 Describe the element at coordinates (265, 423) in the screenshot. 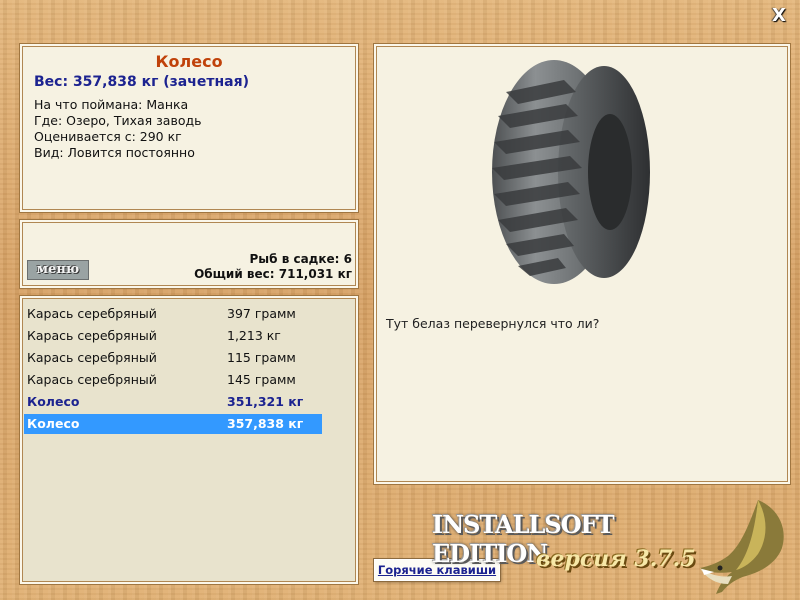

I see `list-item-weight: 357,838 кг` at that location.